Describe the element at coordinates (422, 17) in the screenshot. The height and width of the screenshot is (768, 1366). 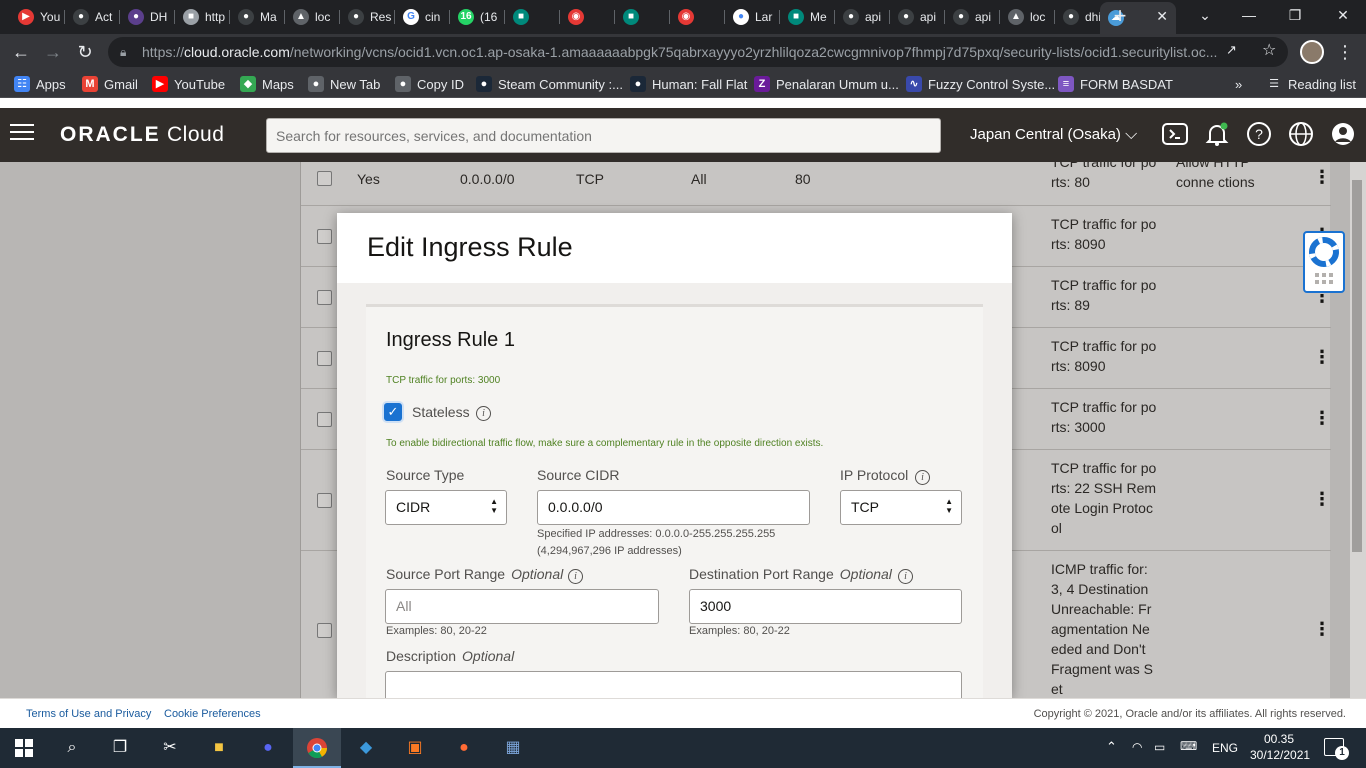
I see `browser-tab: Gcin` at that location.